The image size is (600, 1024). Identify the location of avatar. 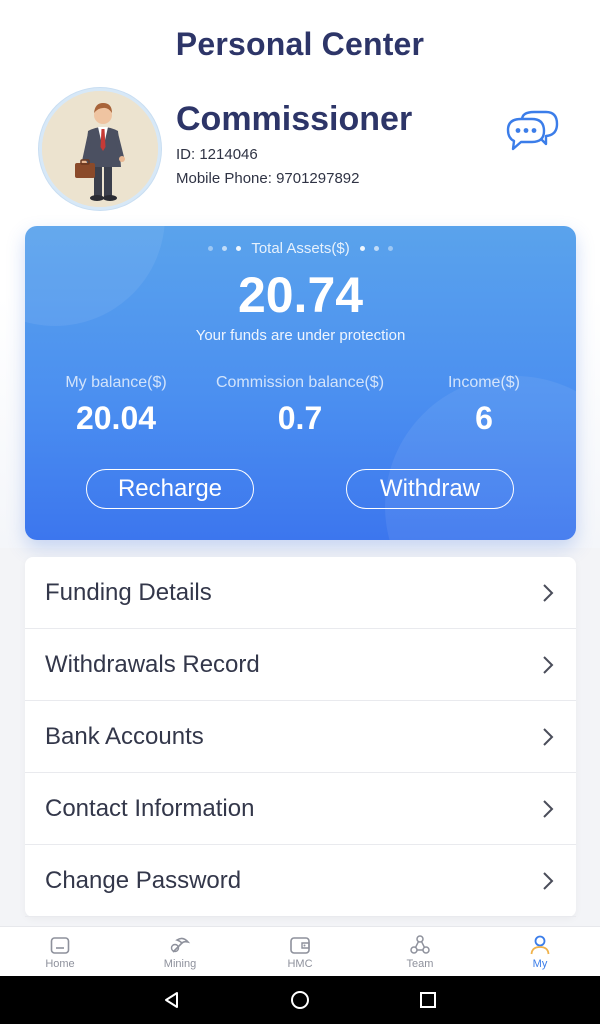
(100, 149).